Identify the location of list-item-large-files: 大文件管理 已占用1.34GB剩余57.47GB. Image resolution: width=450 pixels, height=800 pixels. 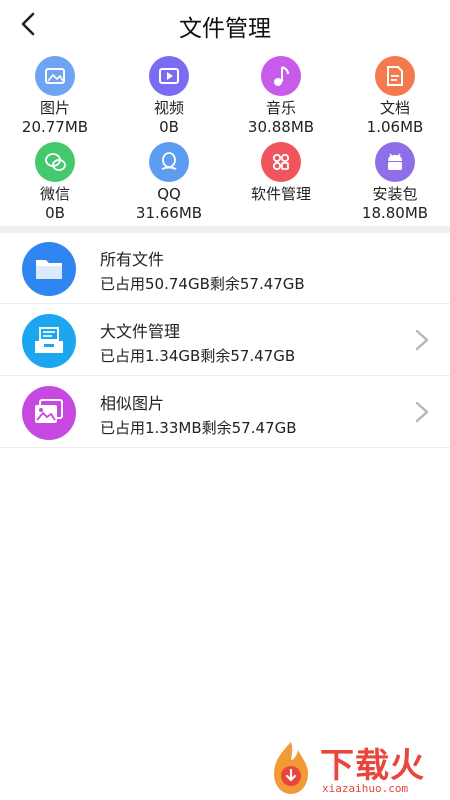
(225, 340).